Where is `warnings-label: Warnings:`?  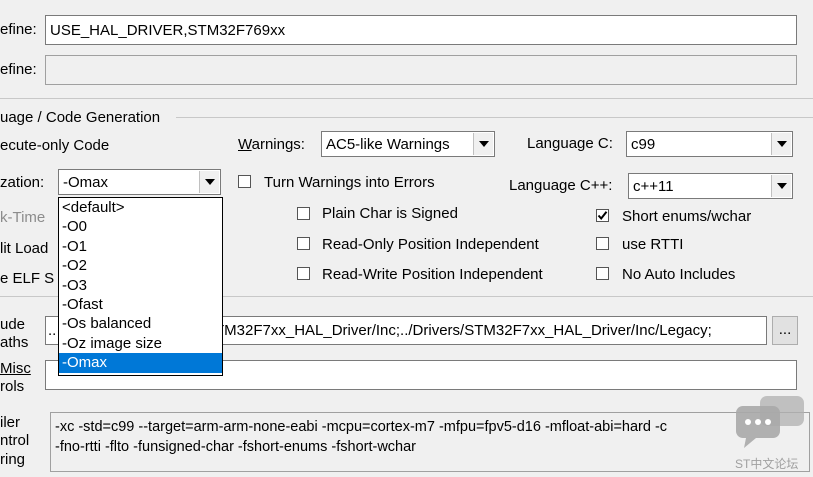 warnings-label: Warnings: is located at coordinates (271, 144).